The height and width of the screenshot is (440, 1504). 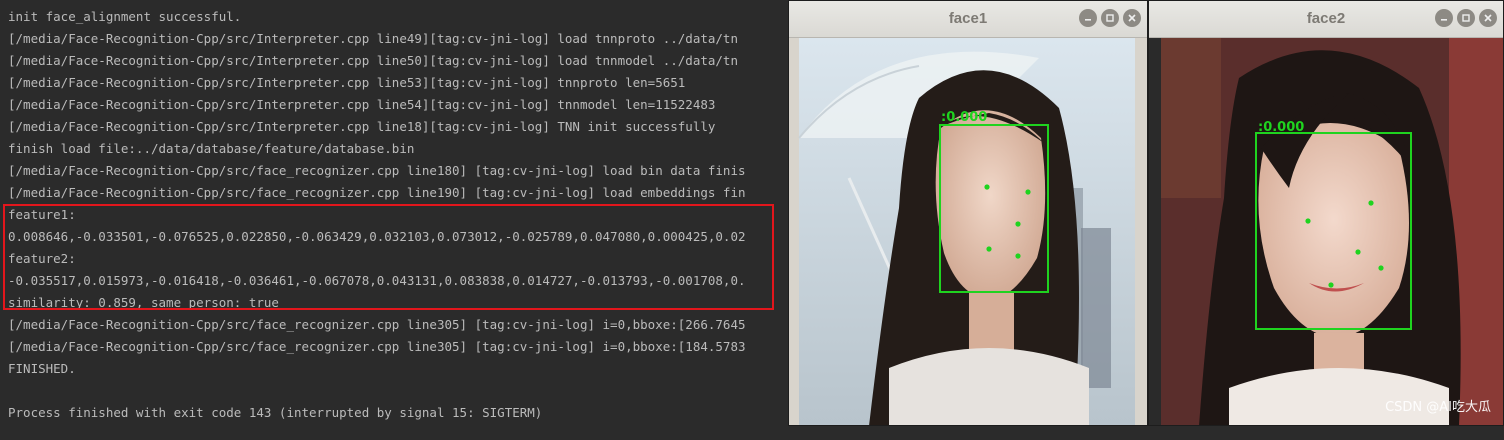 What do you see at coordinates (42, 368) in the screenshot?
I see `console-line: FINISHED.` at bounding box center [42, 368].